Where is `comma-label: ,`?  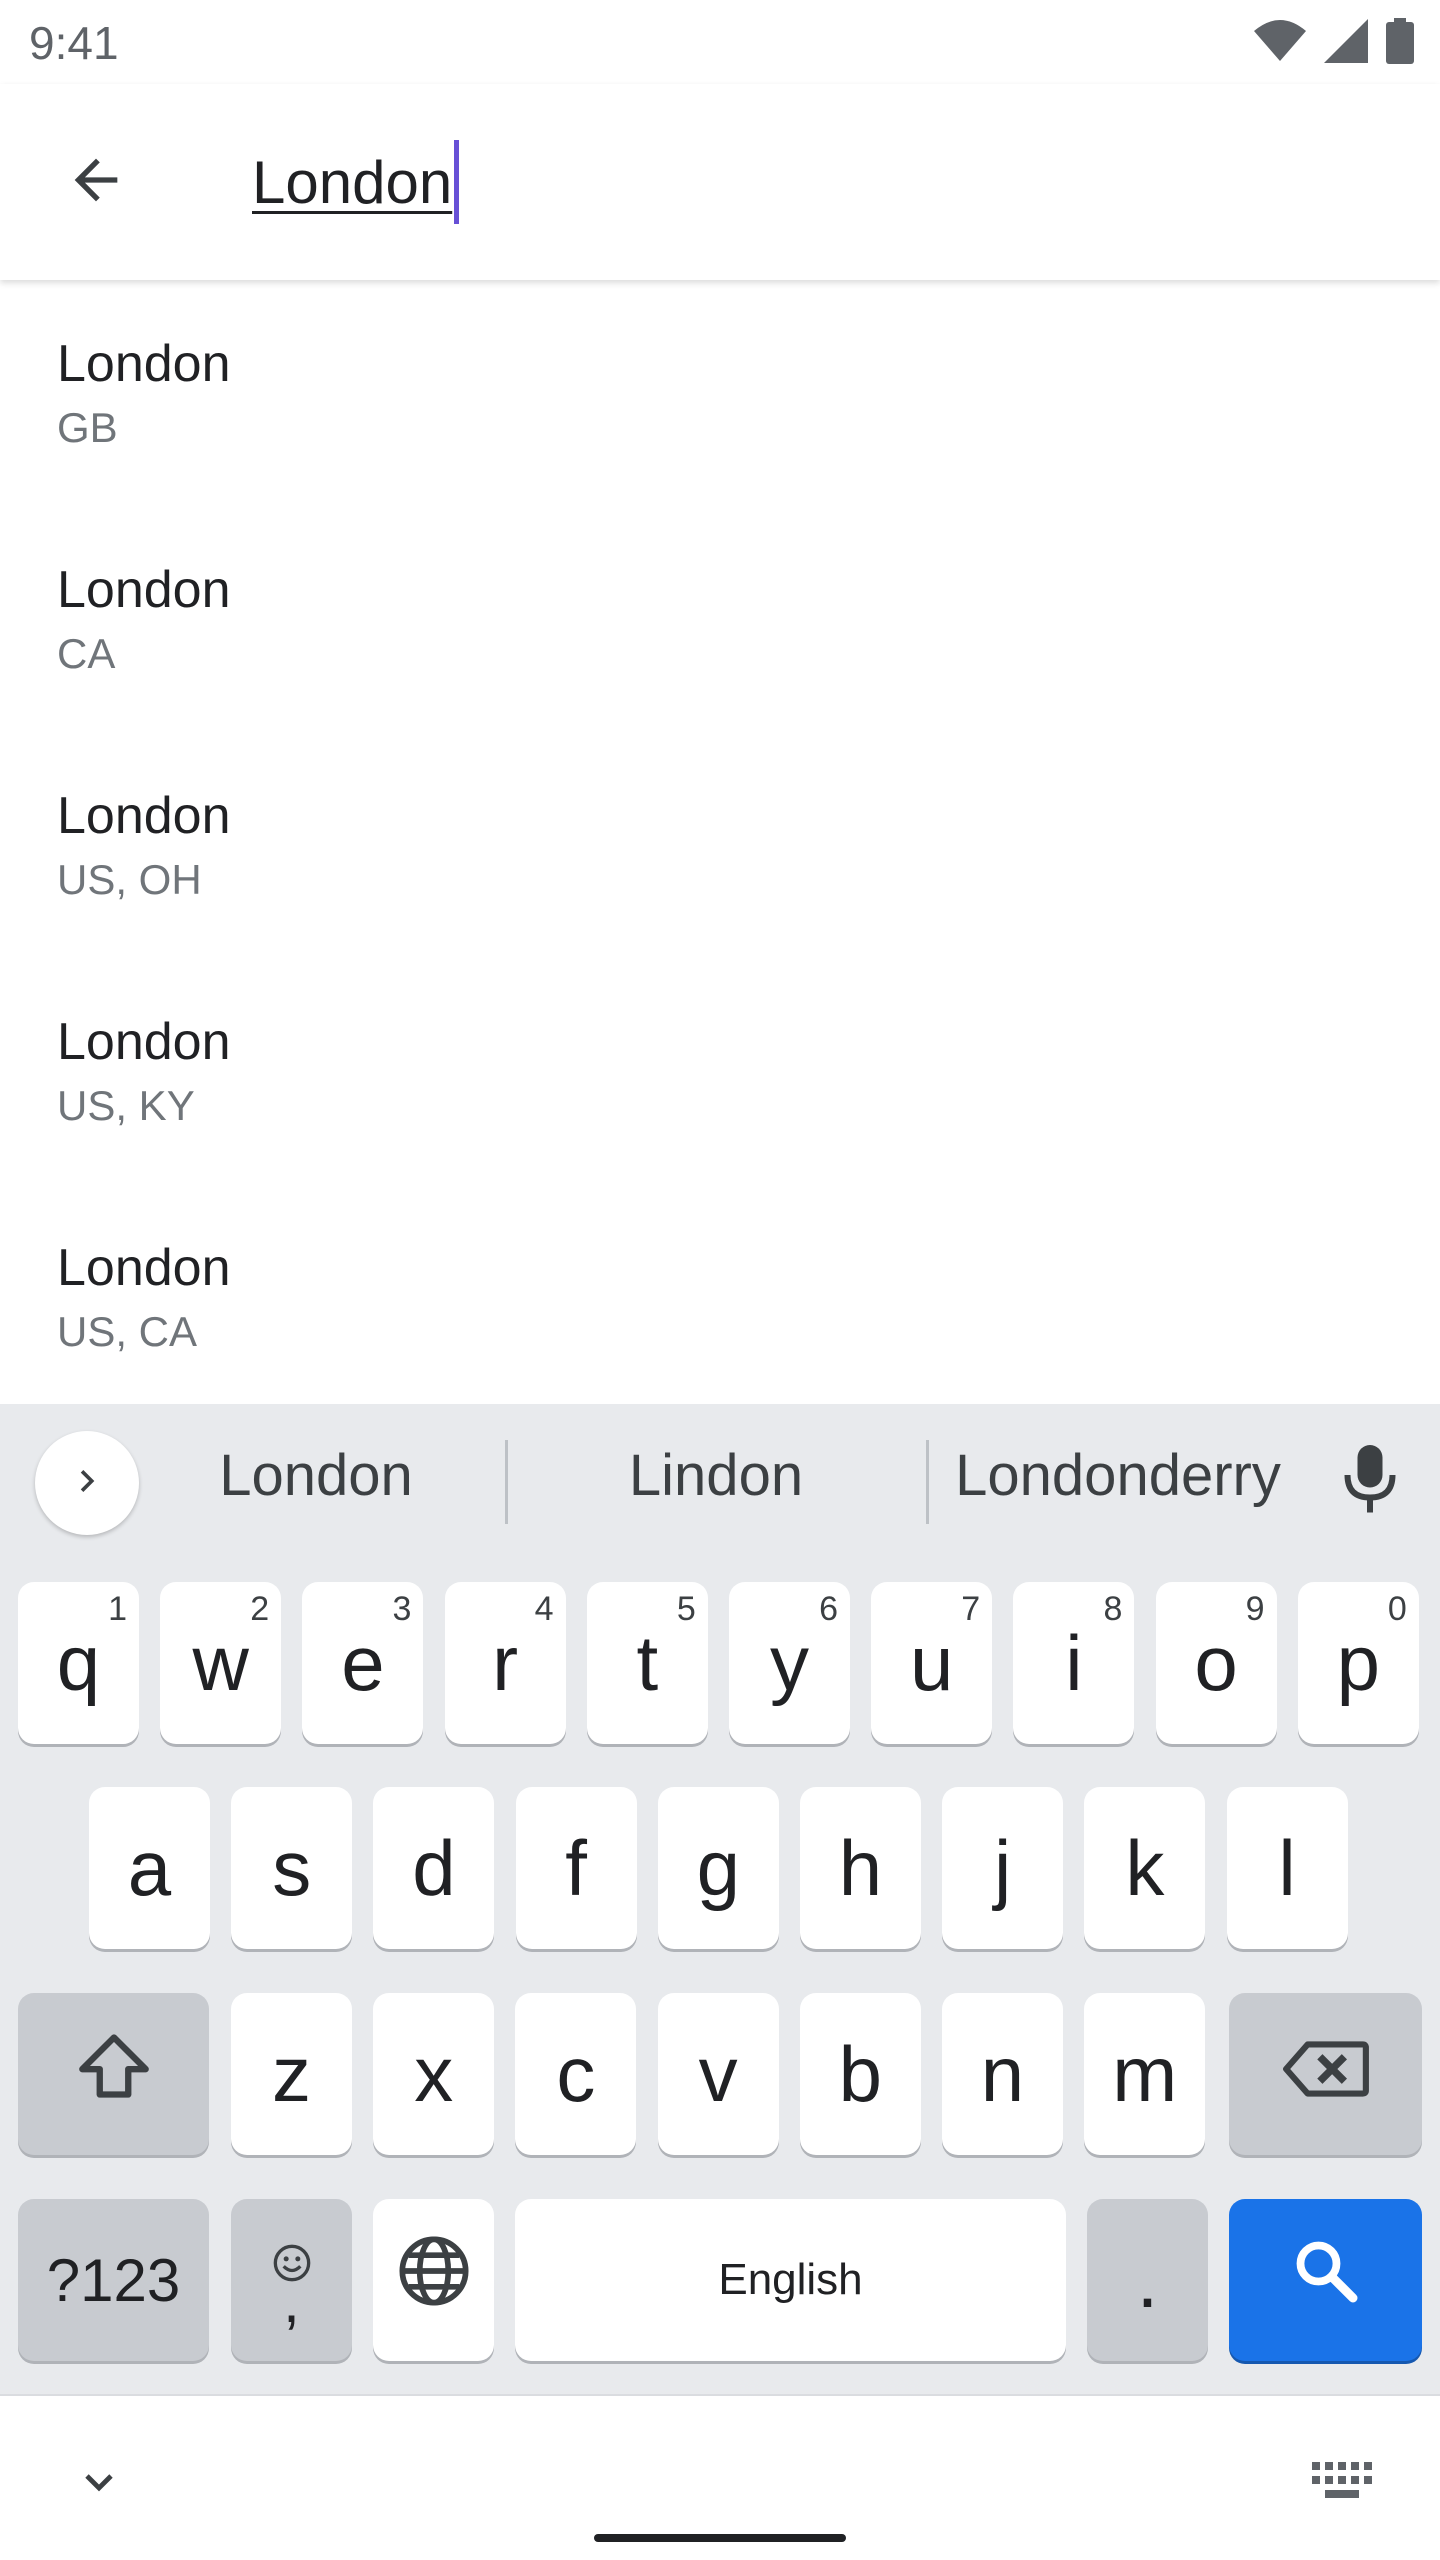 comma-label: , is located at coordinates (291, 2301).